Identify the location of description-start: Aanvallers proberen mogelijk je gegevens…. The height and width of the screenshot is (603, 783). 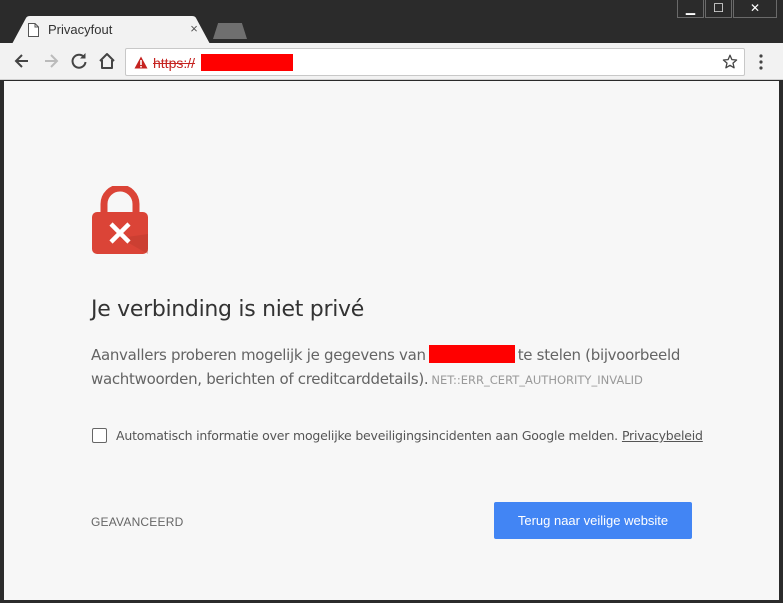
(258, 355).